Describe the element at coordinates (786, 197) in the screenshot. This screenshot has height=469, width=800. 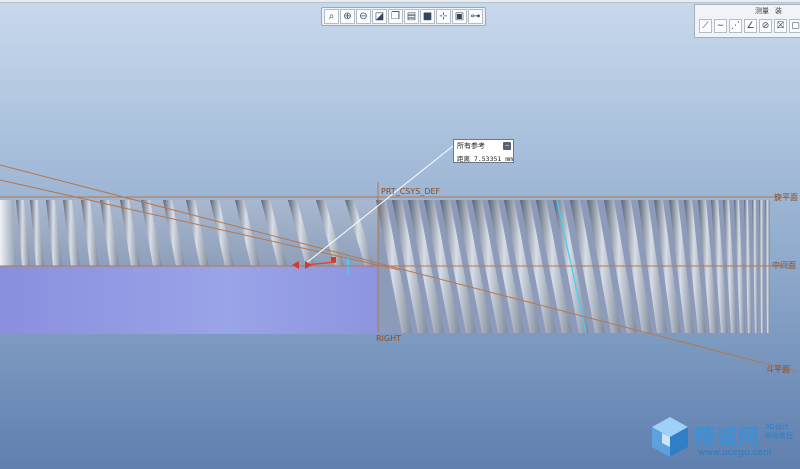
I see `top-plane-label: 旋平面` at that location.